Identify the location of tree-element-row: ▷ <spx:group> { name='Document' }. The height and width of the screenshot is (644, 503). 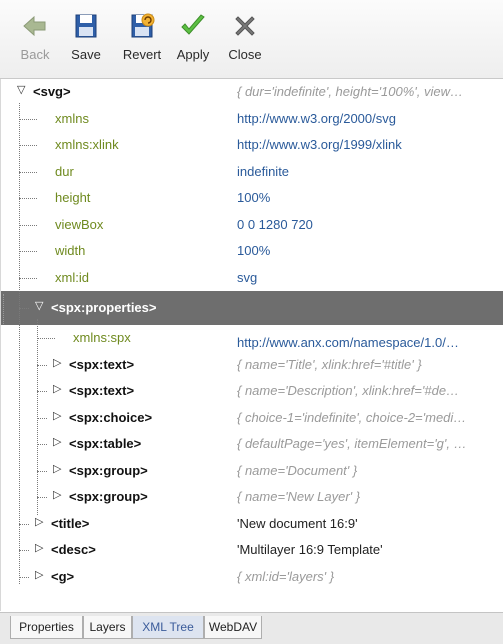
(252, 471).